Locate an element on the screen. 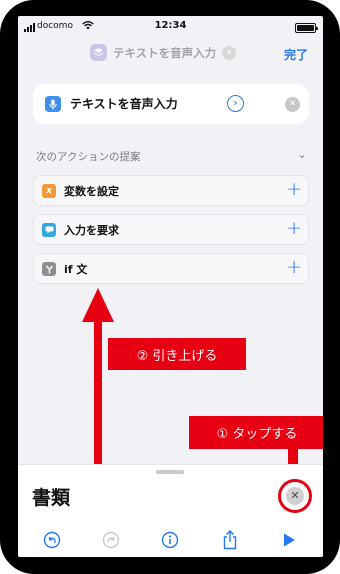 This screenshot has width=340, height=574. nav-bar: テキストを音声入力 ▾ 完了 is located at coordinates (170, 55).